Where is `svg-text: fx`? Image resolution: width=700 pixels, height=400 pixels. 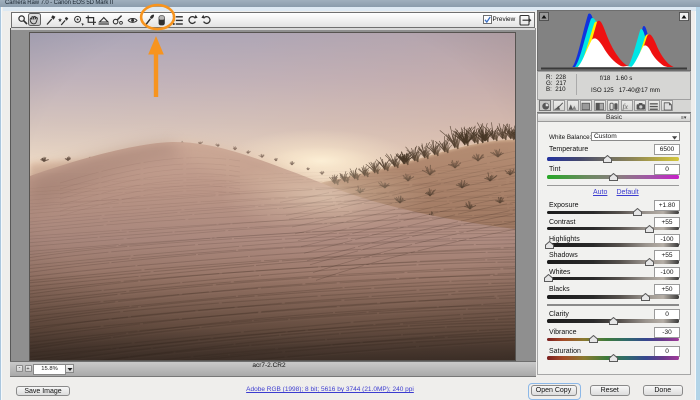
svg-text: fx is located at coordinates (626, 106).